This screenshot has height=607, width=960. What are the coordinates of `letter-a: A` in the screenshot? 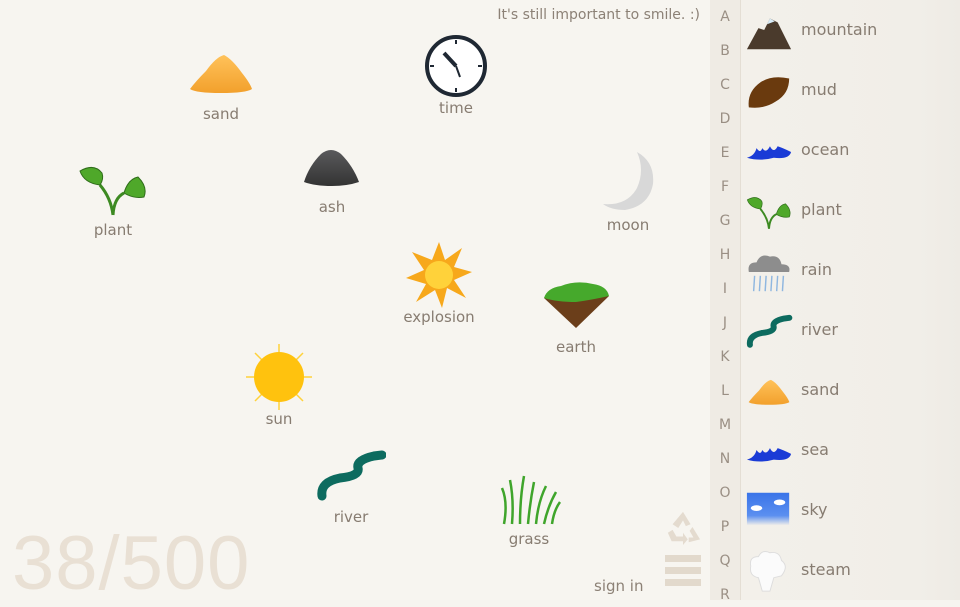 It's located at (725, 17).